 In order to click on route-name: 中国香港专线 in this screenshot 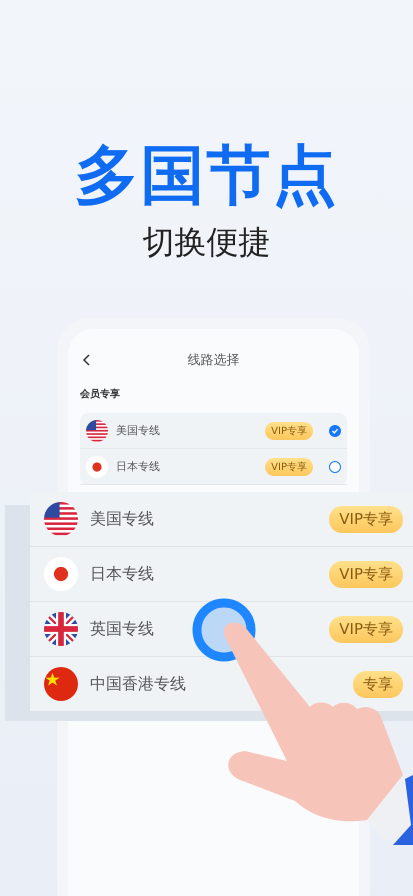, I will do `click(138, 684)`.